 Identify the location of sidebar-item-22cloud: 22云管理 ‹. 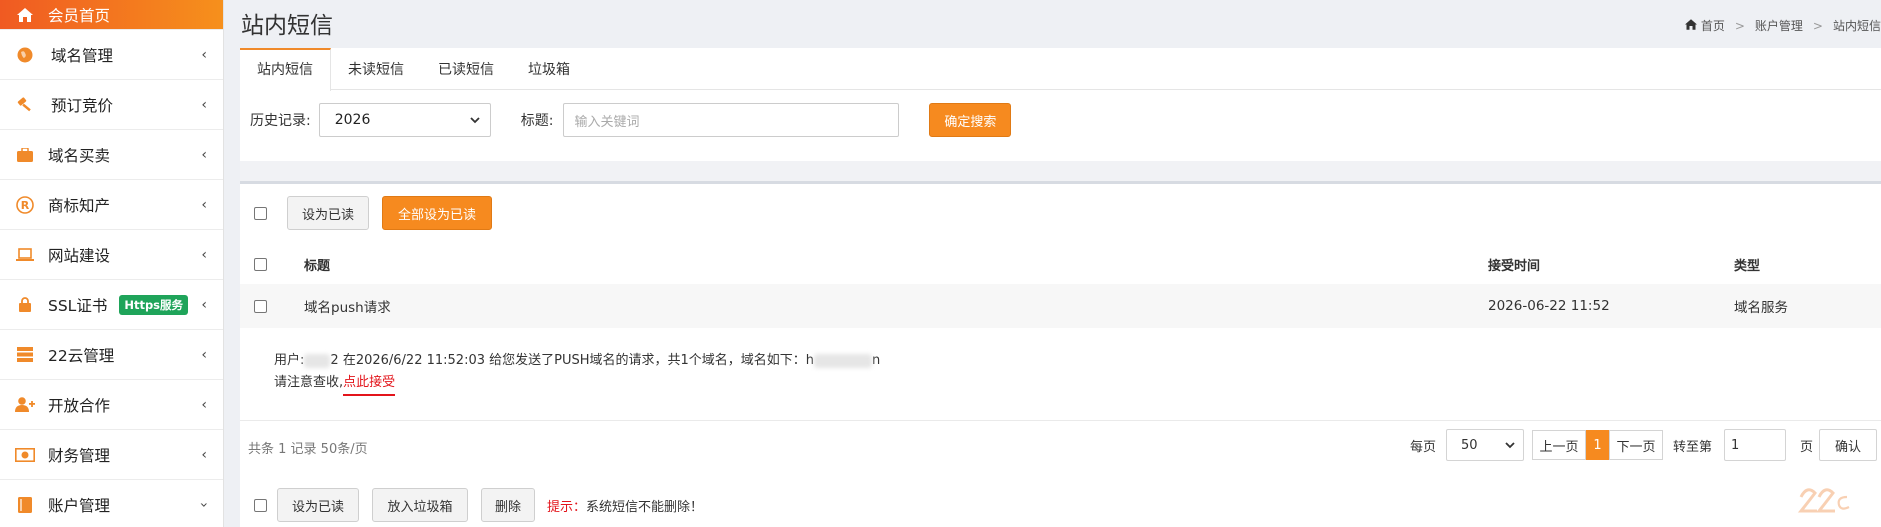
(111, 355).